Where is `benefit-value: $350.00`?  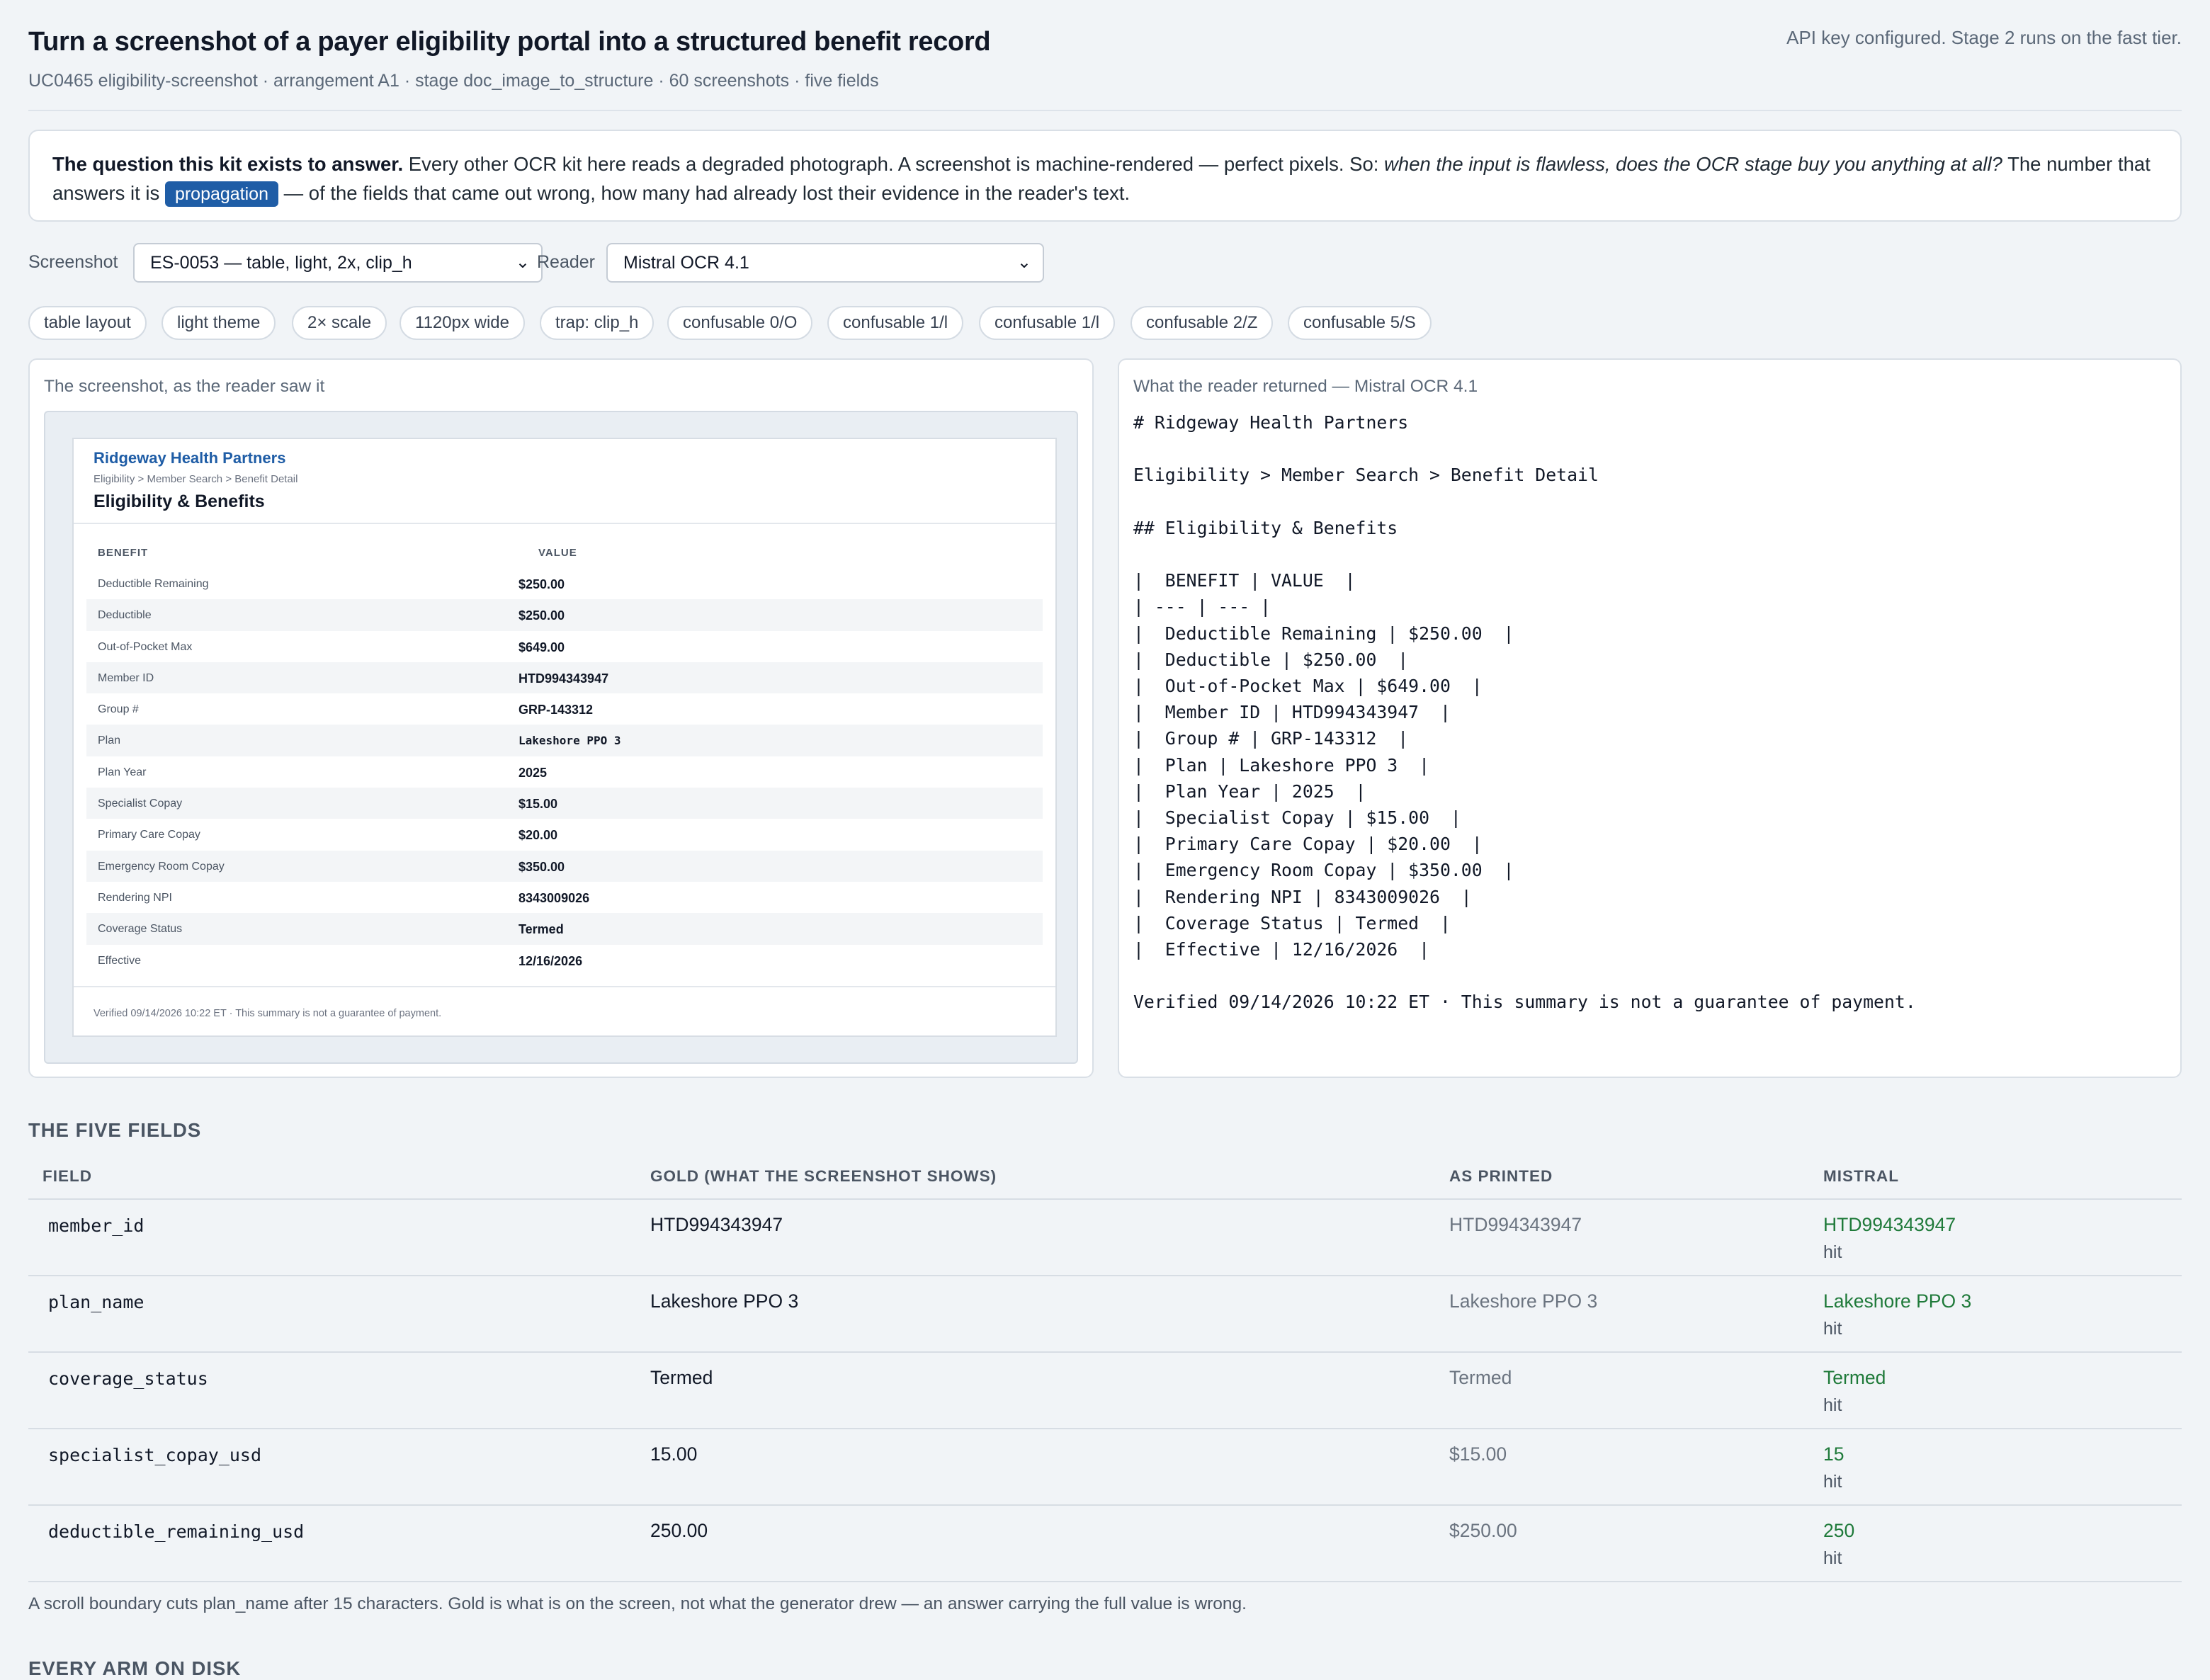 benefit-value: $350.00 is located at coordinates (541, 867).